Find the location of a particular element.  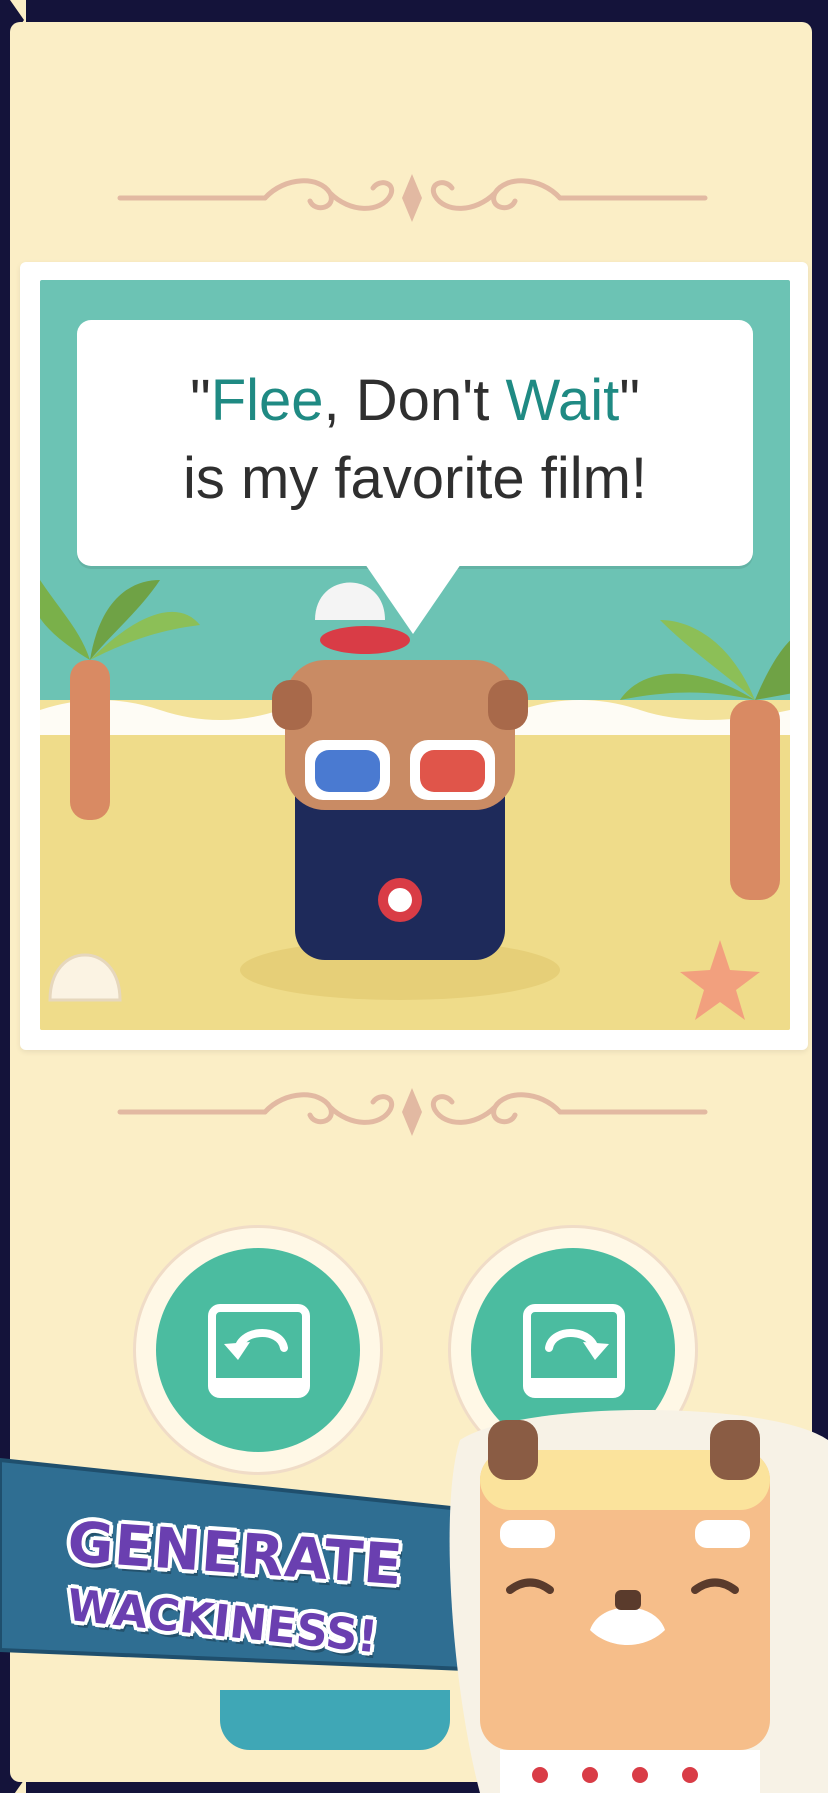

rotate-counterclockwise-icon is located at coordinates (259, 1351).